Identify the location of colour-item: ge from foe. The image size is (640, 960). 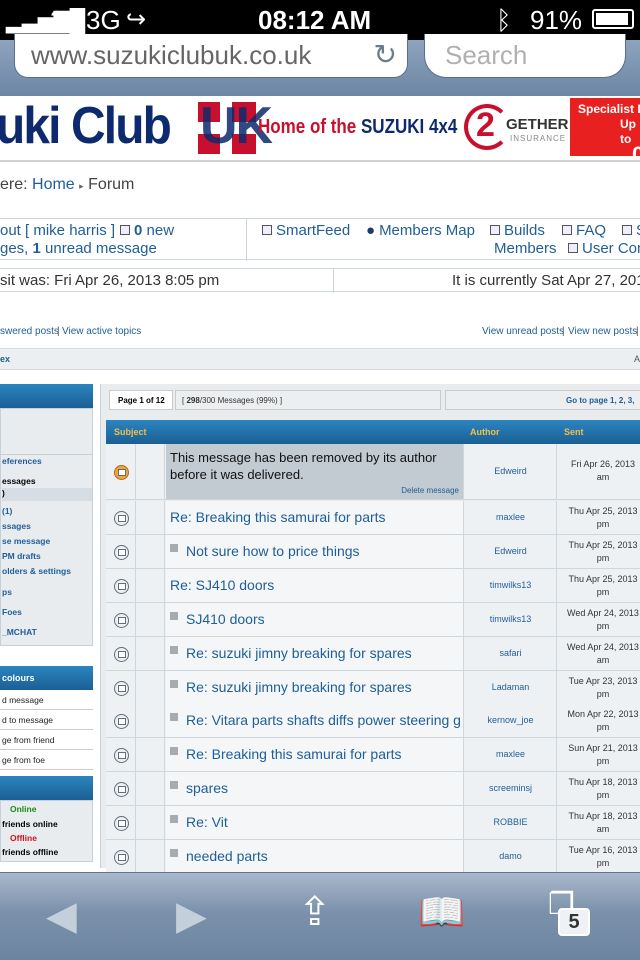
(46, 760).